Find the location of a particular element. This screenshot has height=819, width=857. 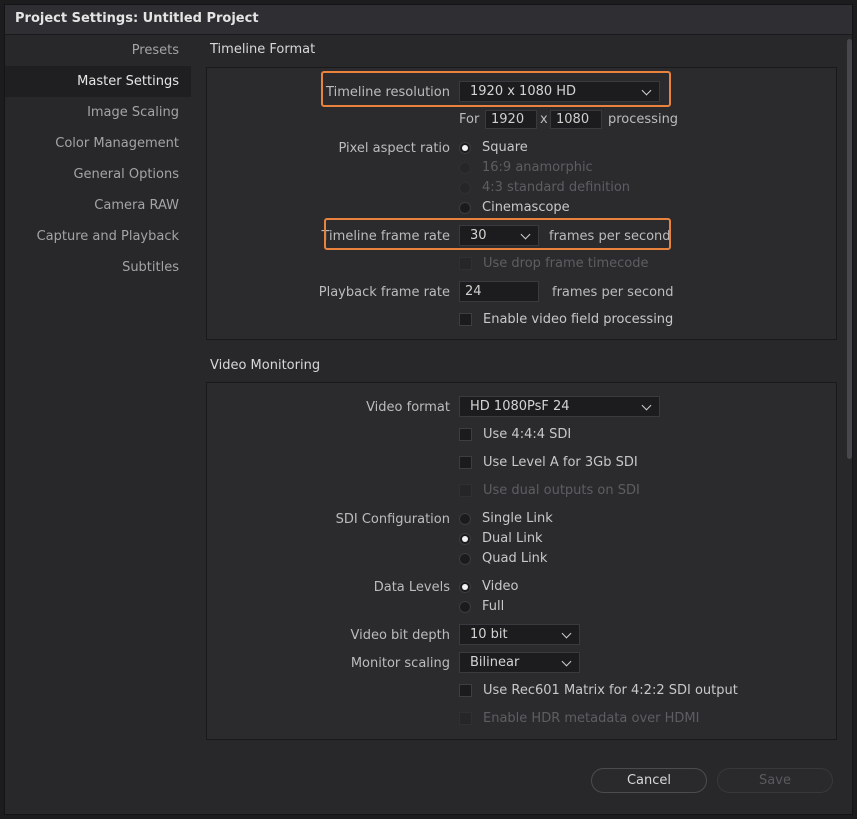

sdi-dual-link-option: Dual Link is located at coordinates (501, 538).